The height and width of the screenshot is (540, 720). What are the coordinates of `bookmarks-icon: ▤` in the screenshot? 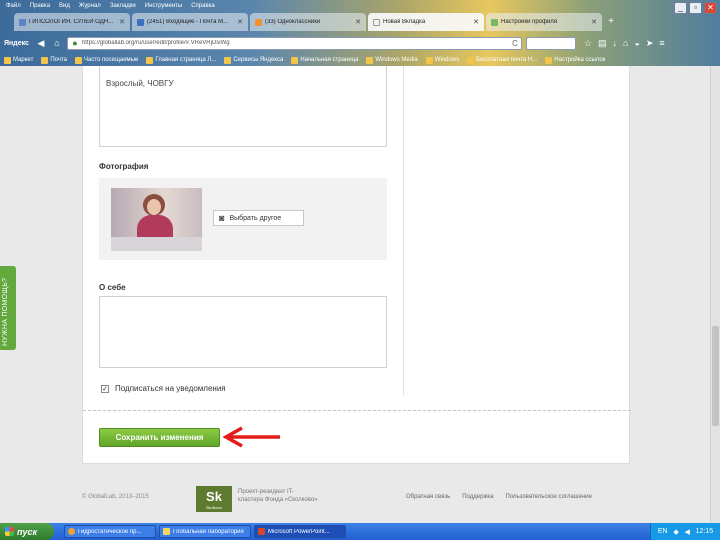 It's located at (602, 43).